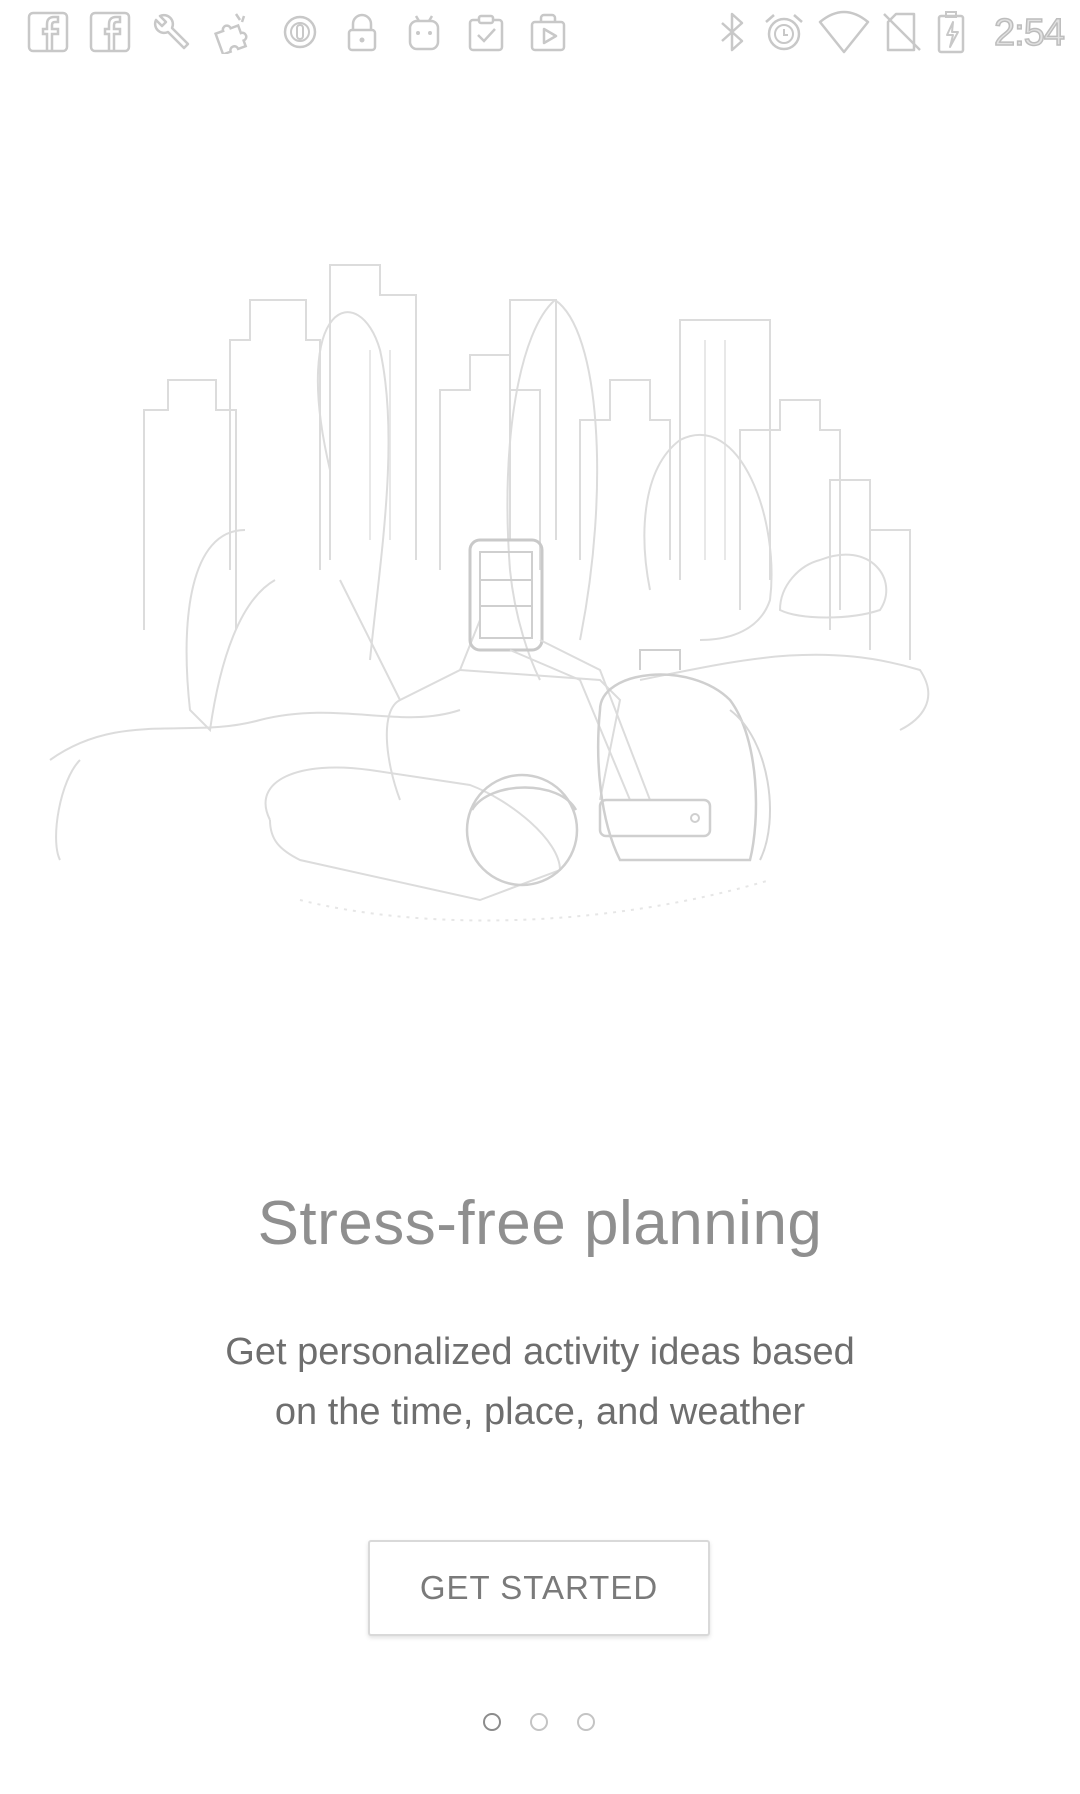 The height and width of the screenshot is (1794, 1080). What do you see at coordinates (362, 32) in the screenshot?
I see `lock-icon` at bounding box center [362, 32].